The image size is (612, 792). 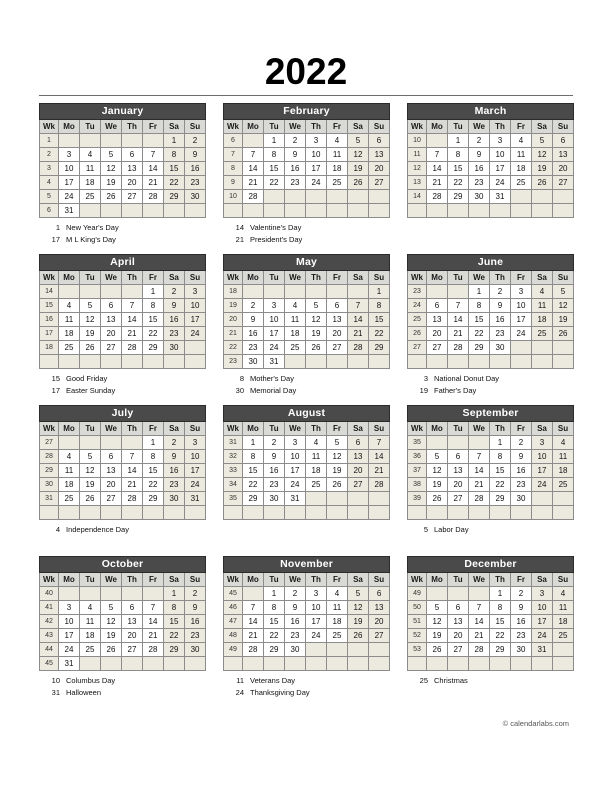 I want to click on day-cell: 4, so click(x=563, y=442).